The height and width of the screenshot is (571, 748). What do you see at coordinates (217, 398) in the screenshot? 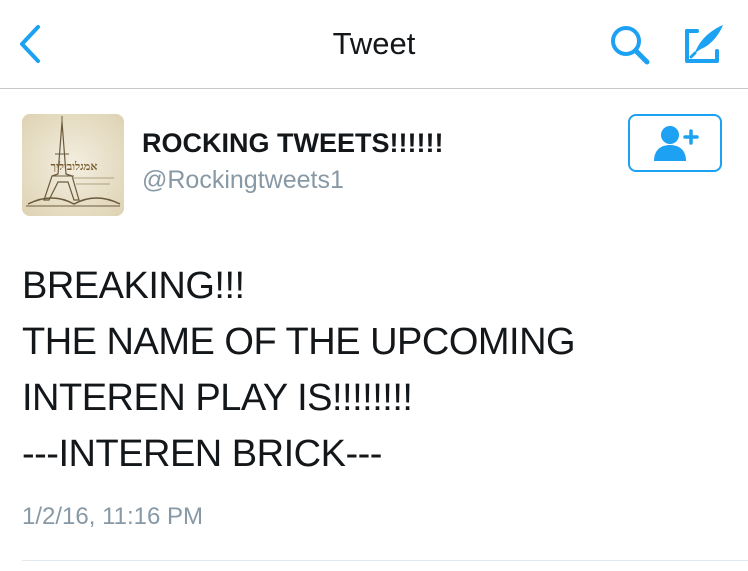
I see `tweet-line: INTEREN PLAY IS!!!!!!!!` at bounding box center [217, 398].